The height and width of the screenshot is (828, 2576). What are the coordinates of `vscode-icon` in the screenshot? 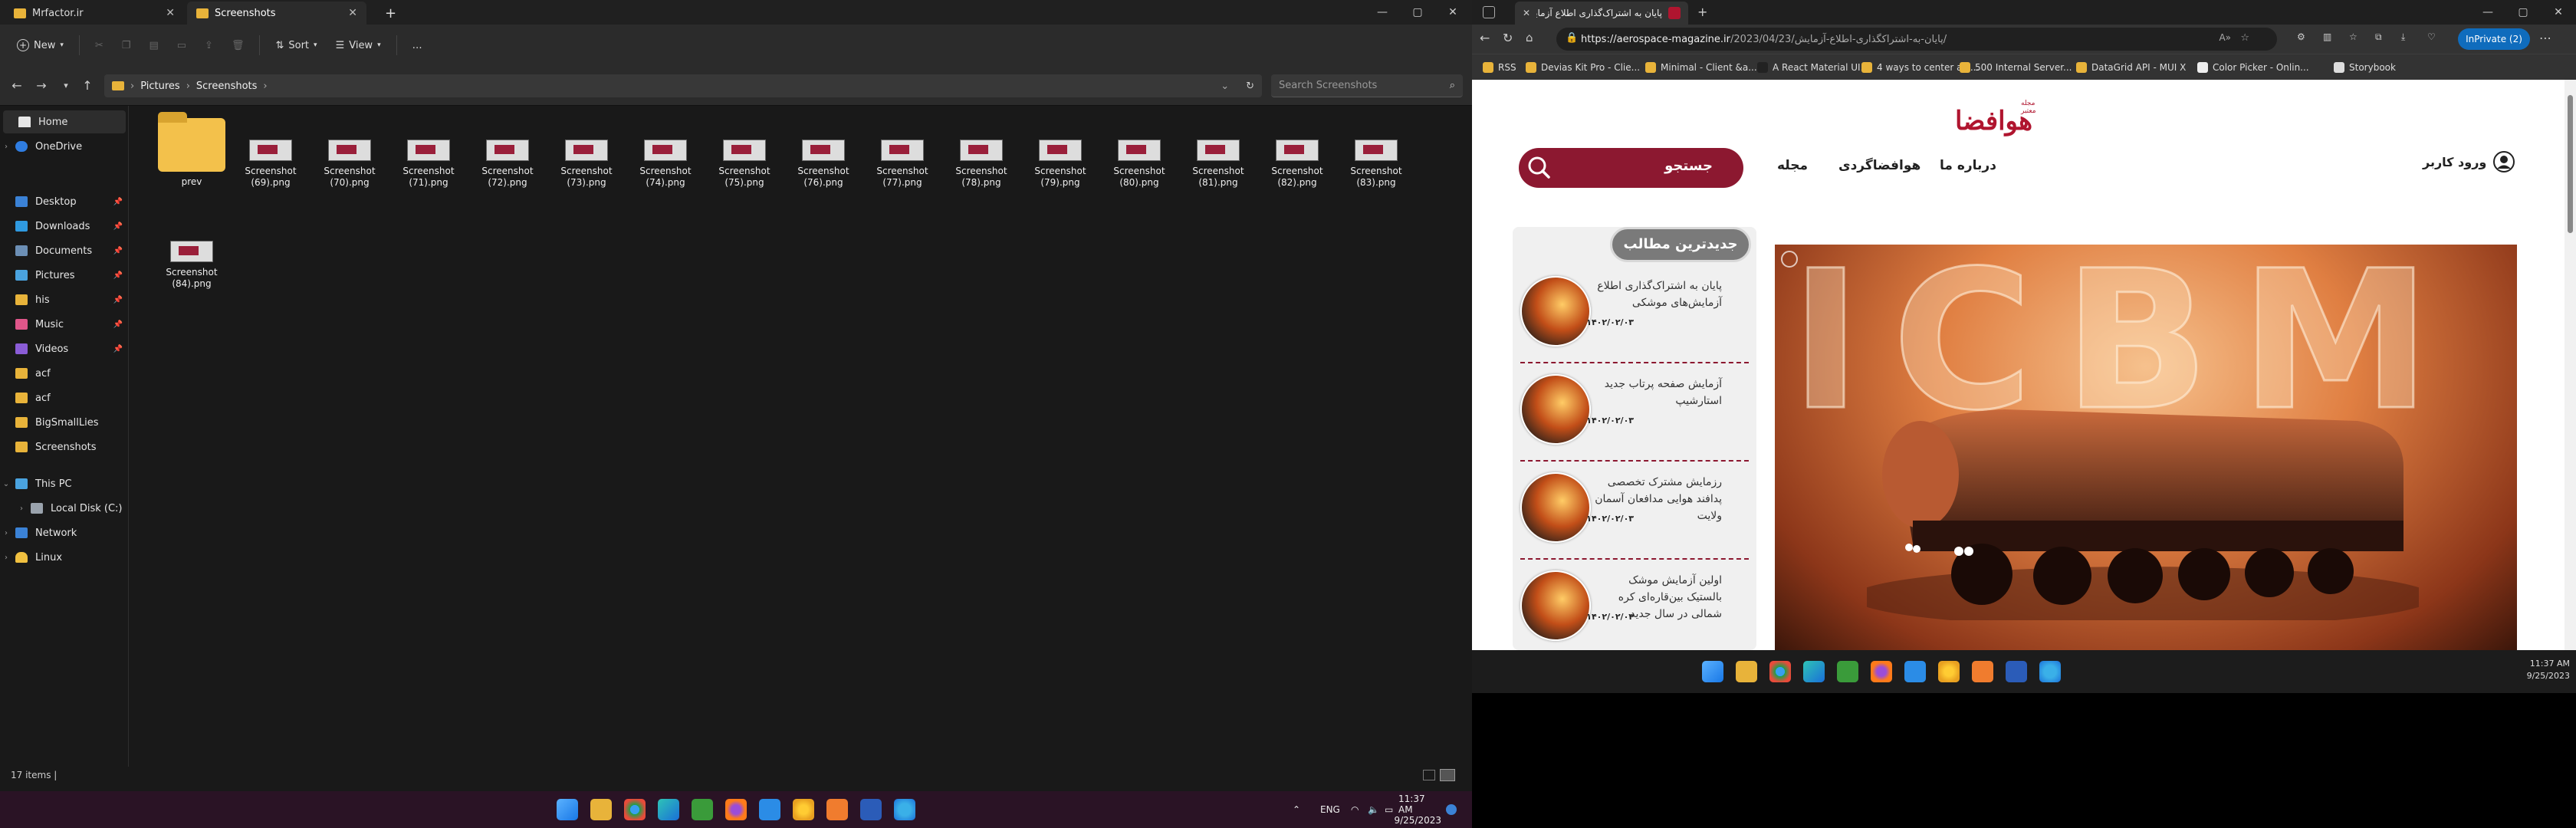 It's located at (769, 809).